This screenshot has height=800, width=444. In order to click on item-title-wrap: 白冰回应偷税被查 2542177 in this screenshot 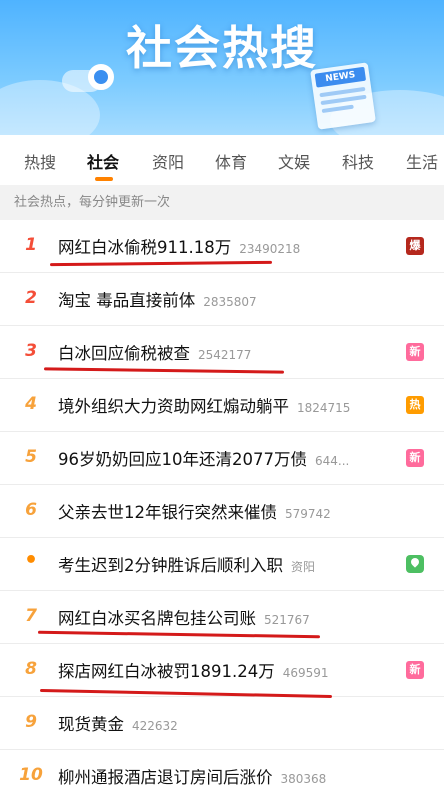, I will do `click(154, 352)`.